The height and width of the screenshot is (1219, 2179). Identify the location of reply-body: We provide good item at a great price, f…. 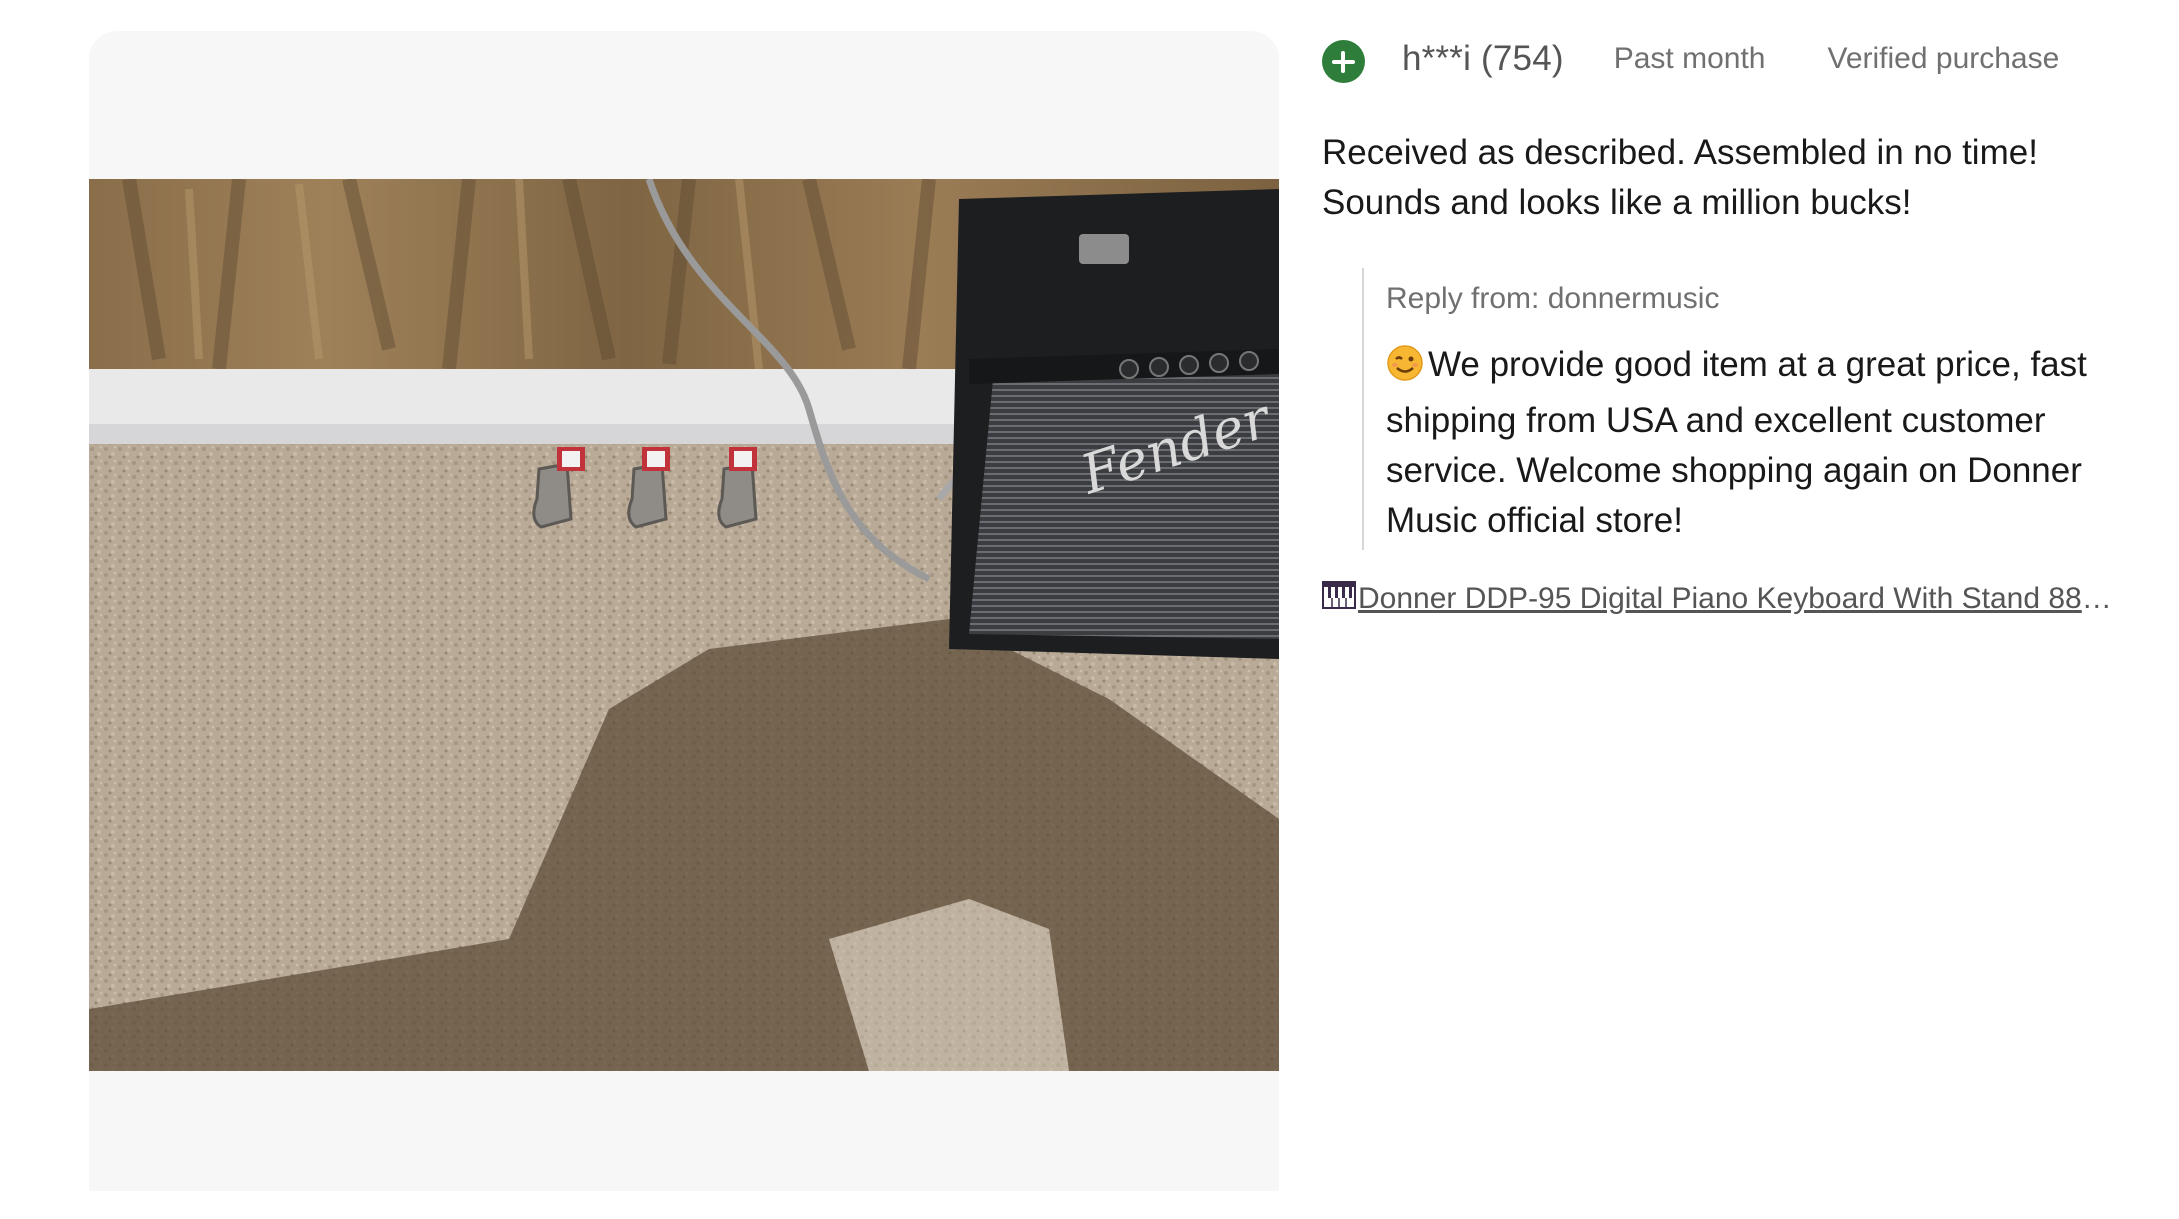
(1746, 445).